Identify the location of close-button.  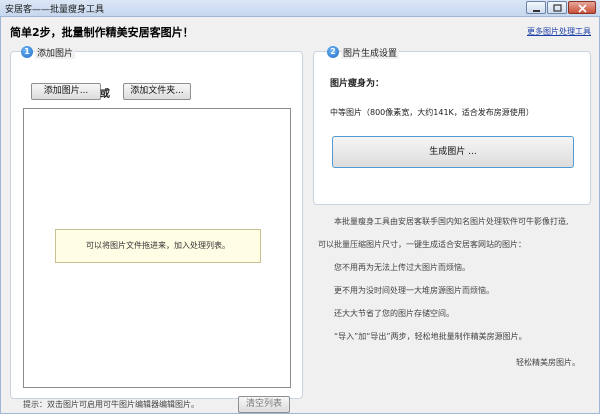
(582, 7).